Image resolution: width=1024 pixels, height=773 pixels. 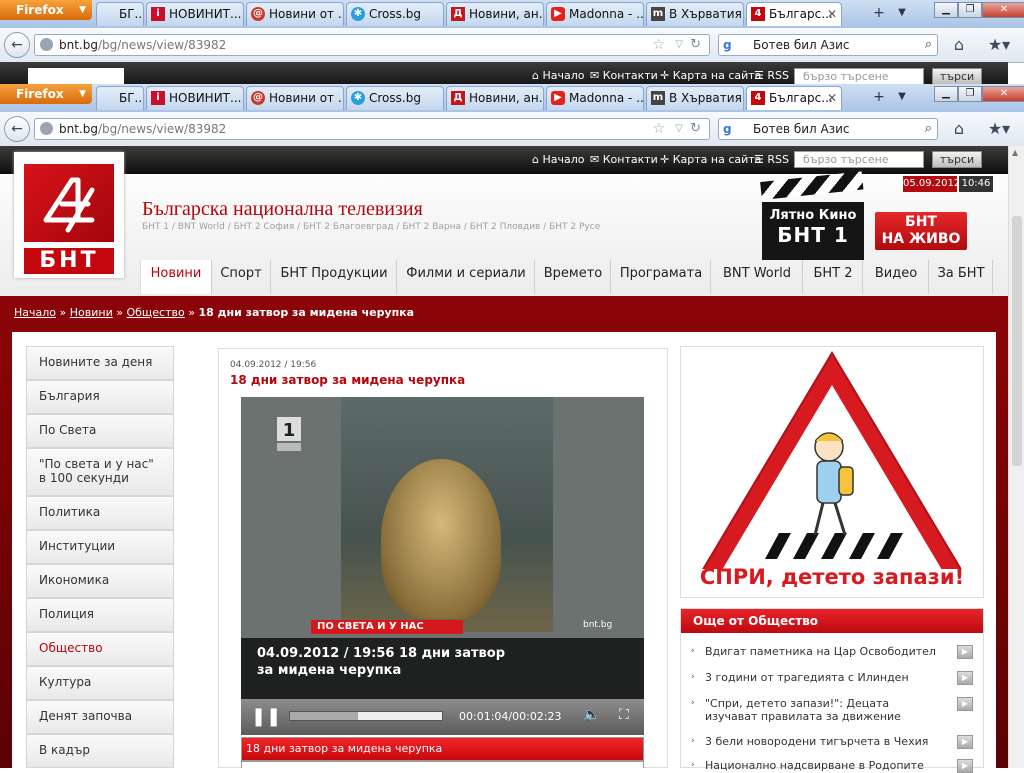 I want to click on vertical-scrollbar: ▲, so click(x=1016, y=457).